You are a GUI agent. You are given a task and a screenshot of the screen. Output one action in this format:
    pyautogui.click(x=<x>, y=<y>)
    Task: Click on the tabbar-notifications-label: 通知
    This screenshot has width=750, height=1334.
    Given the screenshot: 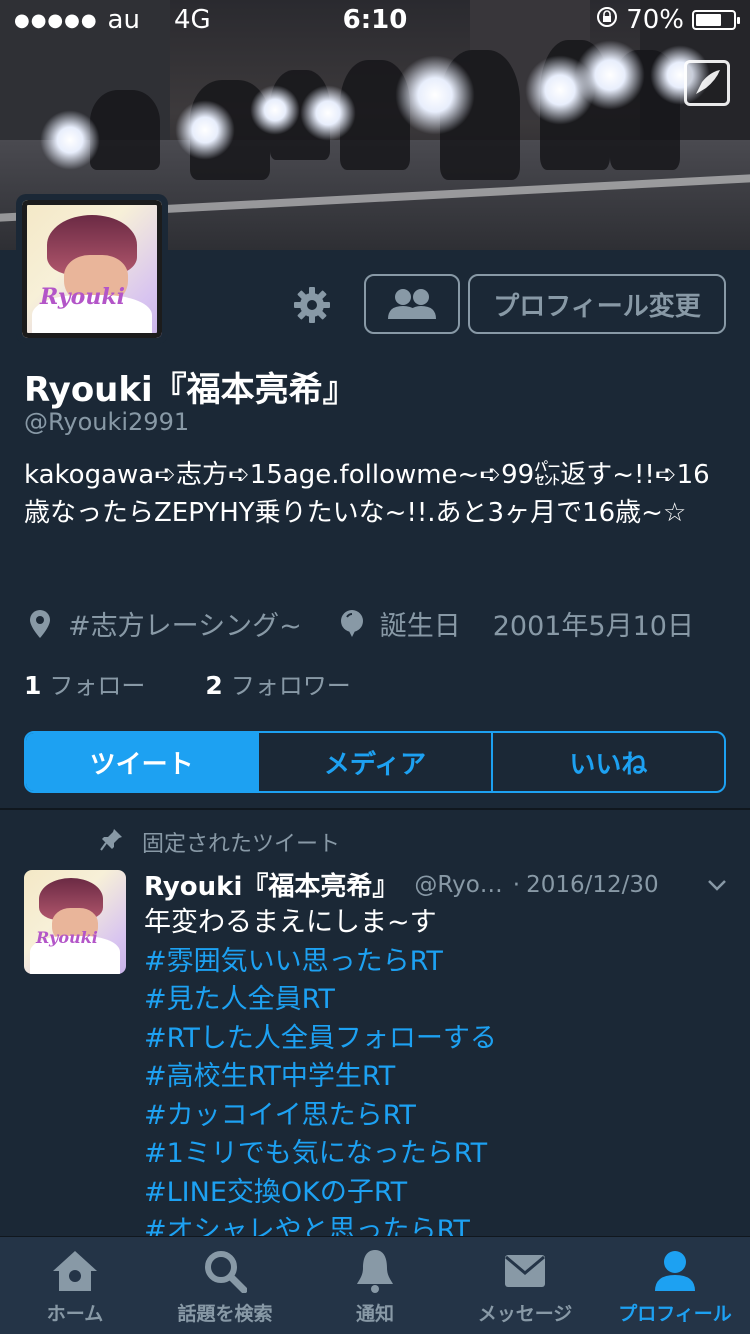 What is the action you would take?
    pyautogui.click(x=374, y=1314)
    